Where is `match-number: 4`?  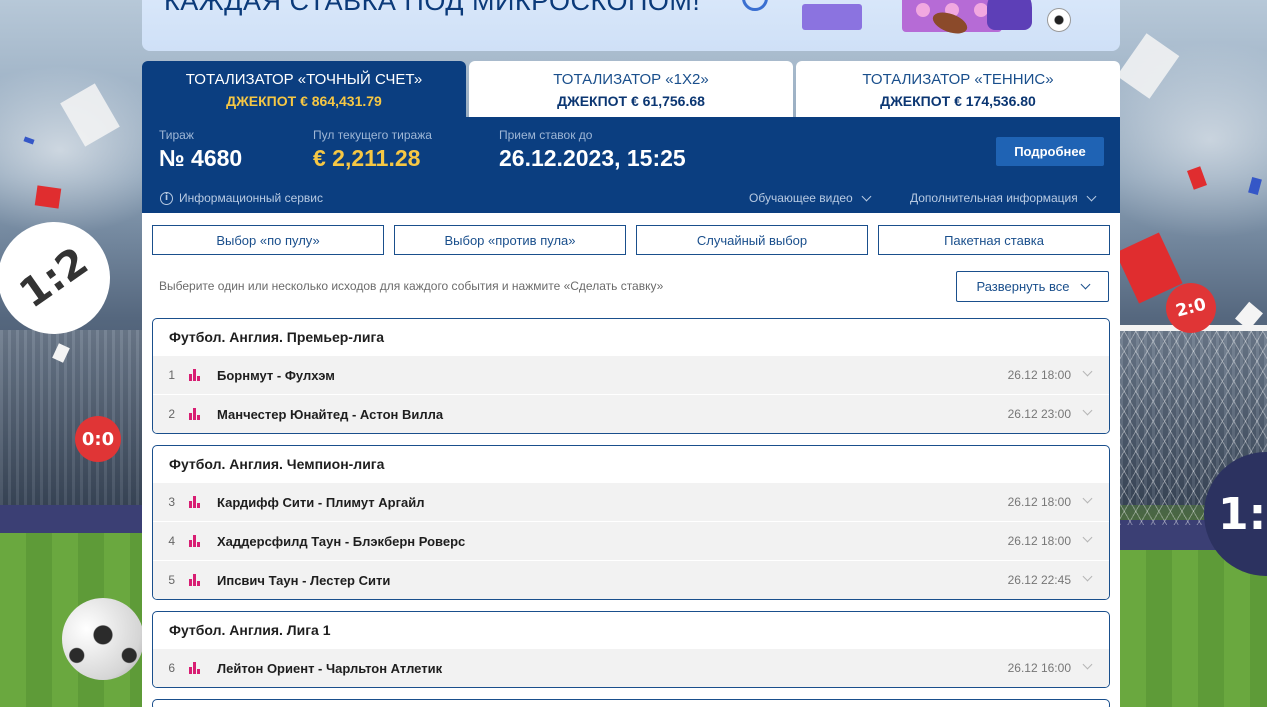 match-number: 4 is located at coordinates (171, 541).